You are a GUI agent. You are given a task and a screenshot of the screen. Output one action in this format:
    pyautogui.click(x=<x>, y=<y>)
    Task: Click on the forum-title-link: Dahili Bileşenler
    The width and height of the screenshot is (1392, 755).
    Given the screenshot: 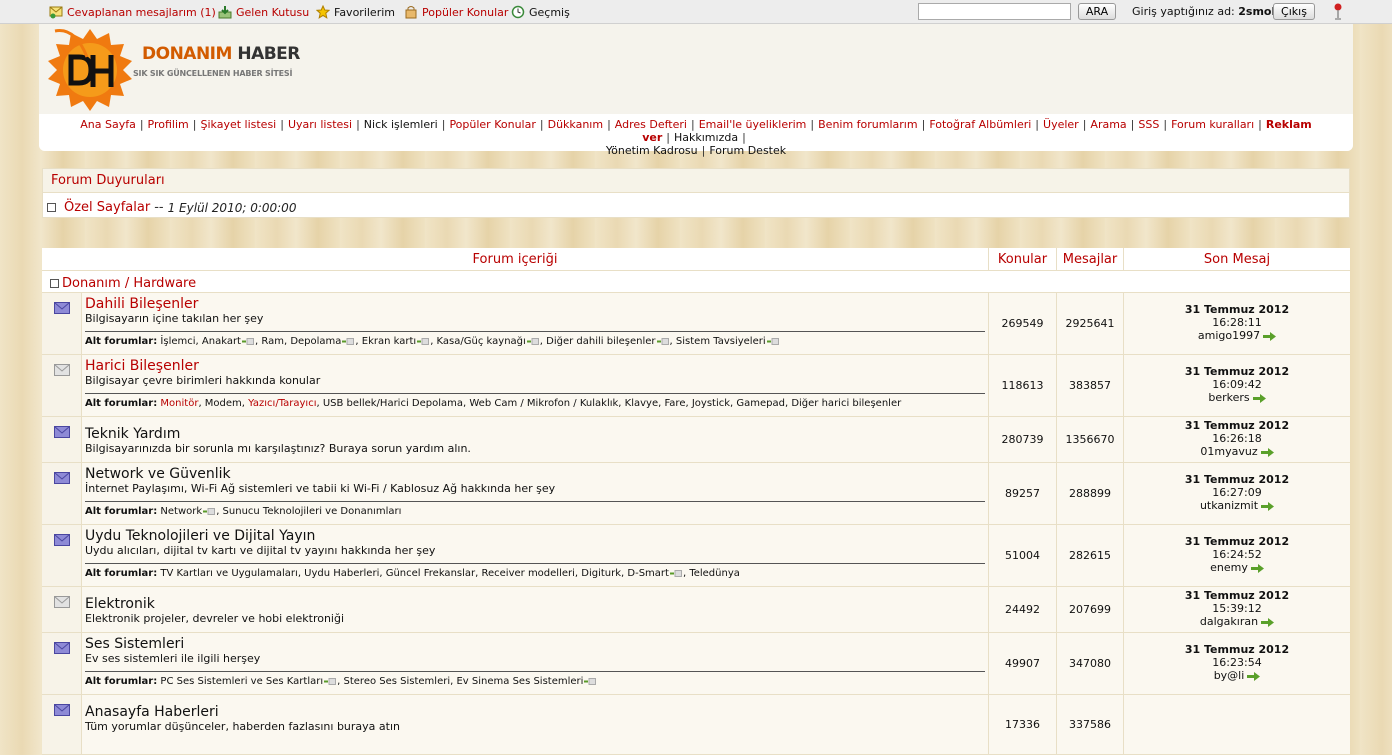 What is the action you would take?
    pyautogui.click(x=536, y=304)
    